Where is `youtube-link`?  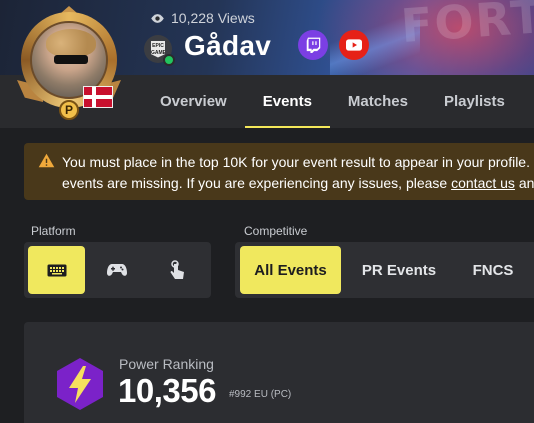 youtube-link is located at coordinates (354, 45).